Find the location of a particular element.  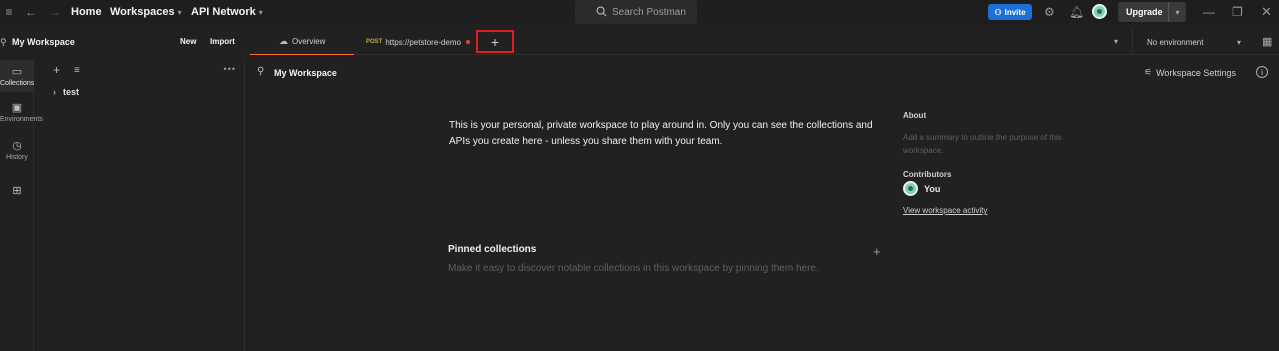

new-tab-button: + is located at coordinates (495, 41).